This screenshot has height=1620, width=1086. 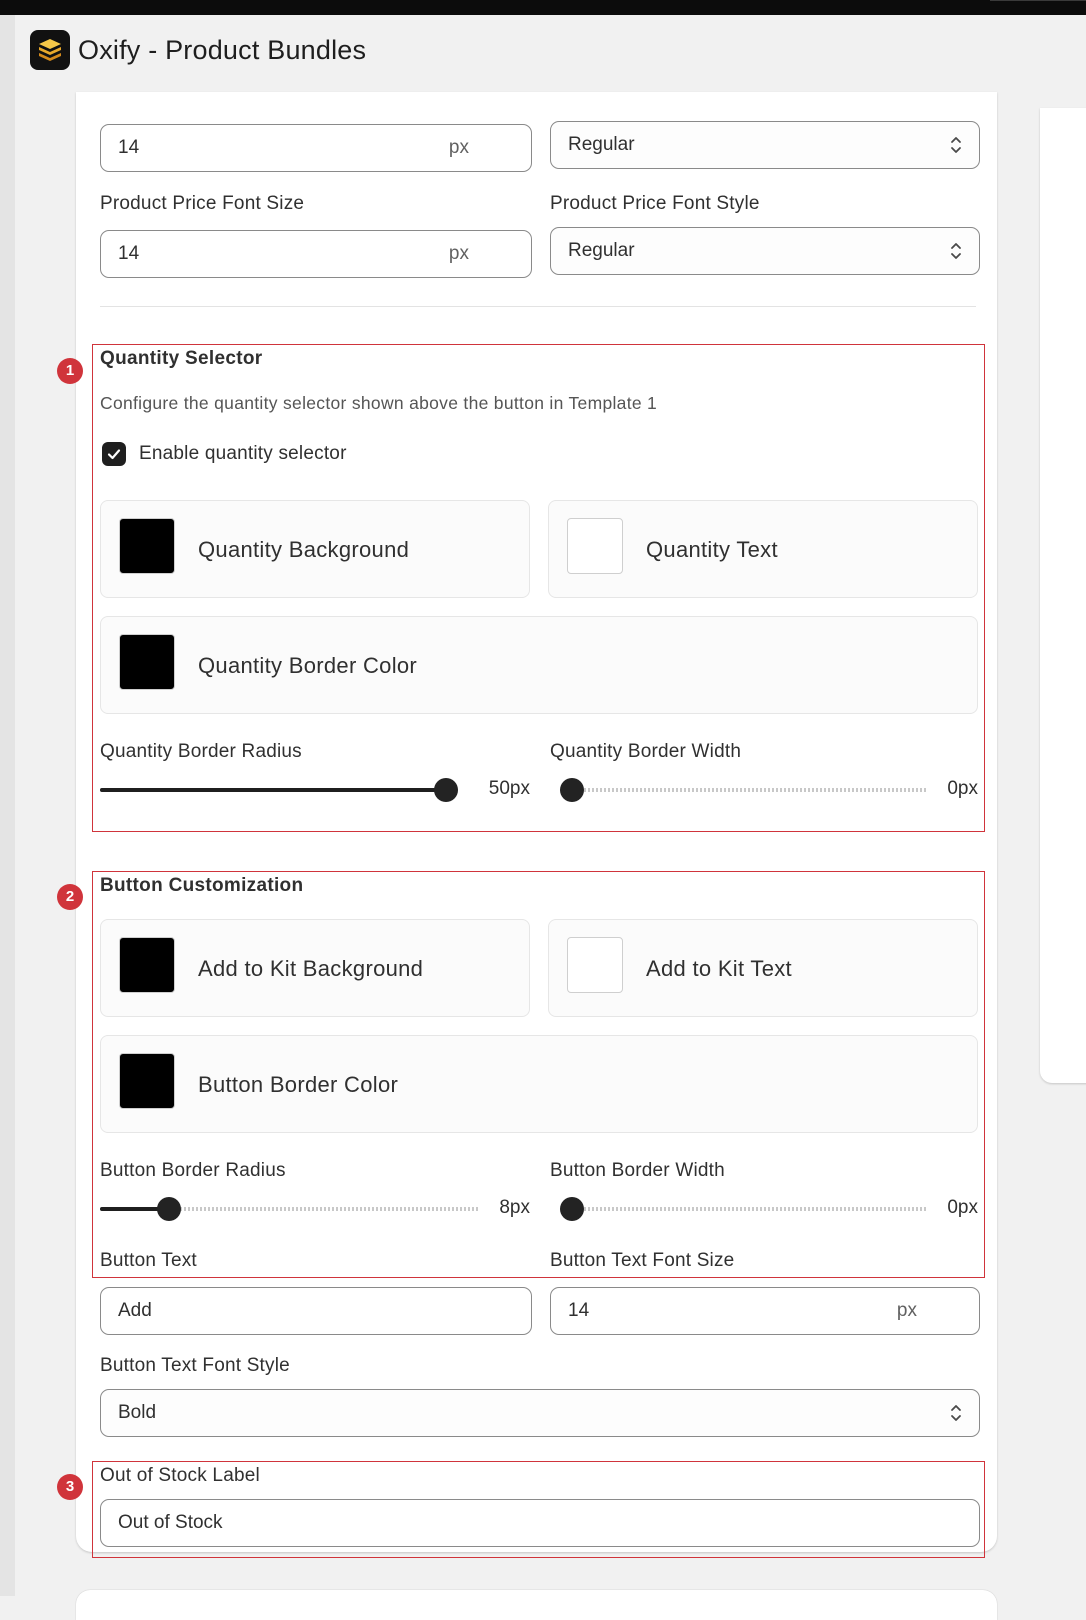 What do you see at coordinates (315, 968) in the screenshot?
I see `add-to-kit-background-color-picker: Add to Kit Background` at bounding box center [315, 968].